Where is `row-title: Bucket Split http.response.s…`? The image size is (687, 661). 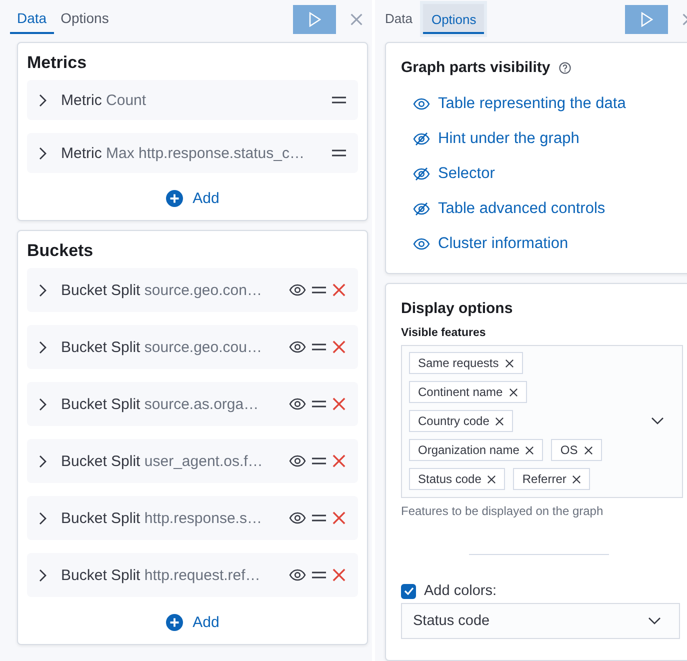 row-title: Bucket Split http.response.s… is located at coordinates (162, 518).